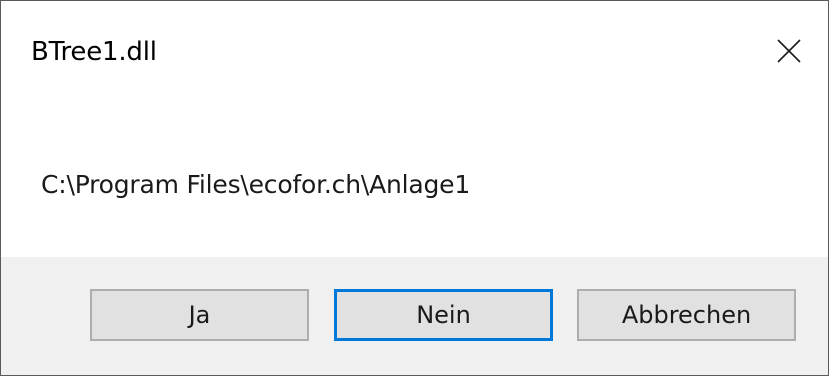  Describe the element at coordinates (199, 315) in the screenshot. I see `yes-button: Ja` at that location.